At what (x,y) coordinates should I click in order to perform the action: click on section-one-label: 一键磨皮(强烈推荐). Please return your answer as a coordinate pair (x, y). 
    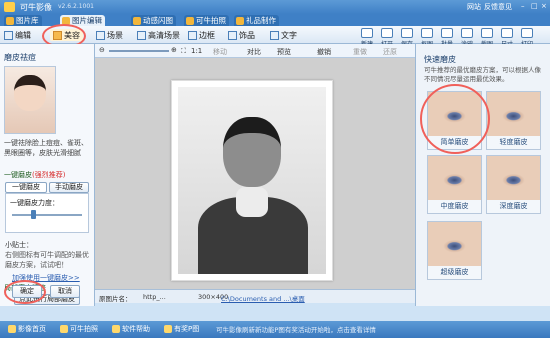
    Looking at the image, I should click on (35, 175).